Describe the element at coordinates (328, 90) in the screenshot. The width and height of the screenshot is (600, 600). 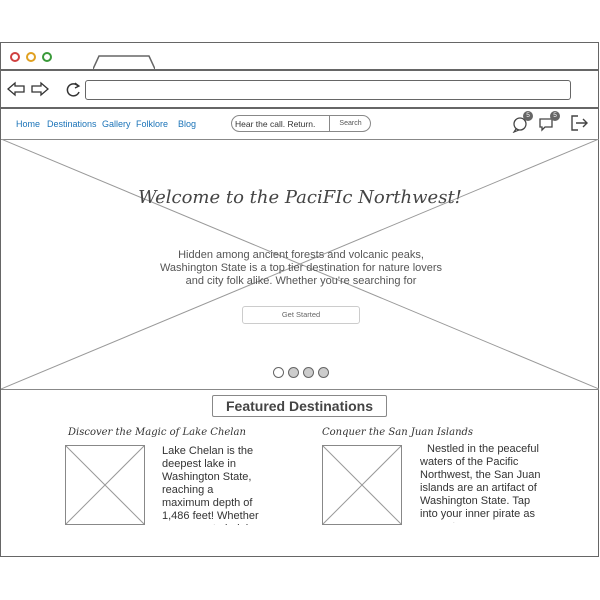
I see `url-field` at that location.